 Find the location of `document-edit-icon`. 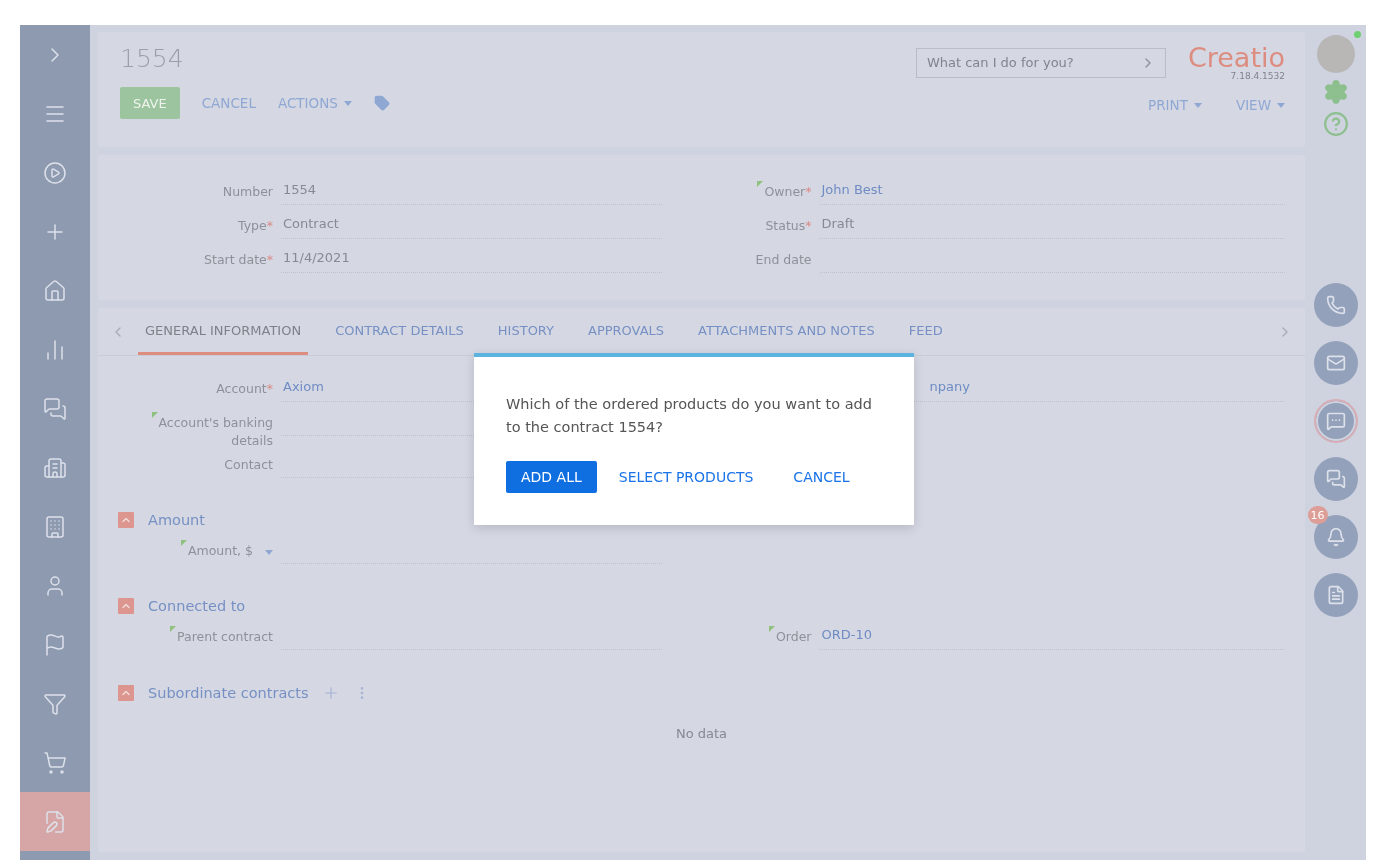

document-edit-icon is located at coordinates (55, 821).